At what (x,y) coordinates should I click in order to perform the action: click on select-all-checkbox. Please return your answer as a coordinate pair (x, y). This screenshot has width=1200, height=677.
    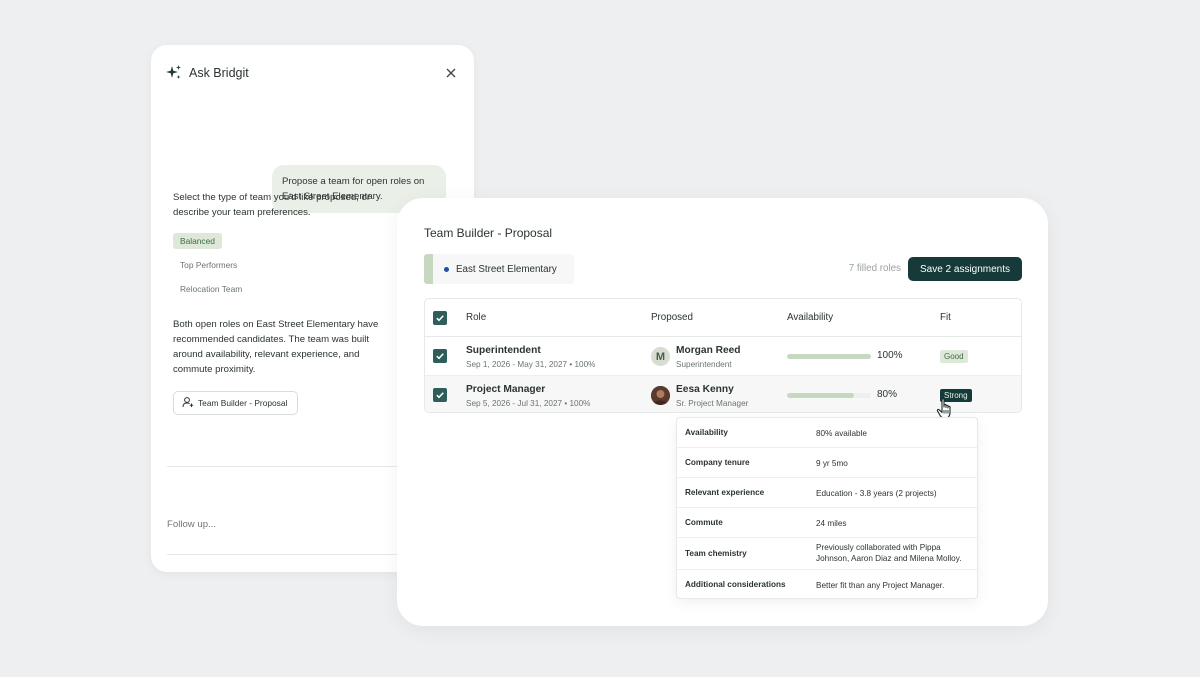
    Looking at the image, I should click on (440, 318).